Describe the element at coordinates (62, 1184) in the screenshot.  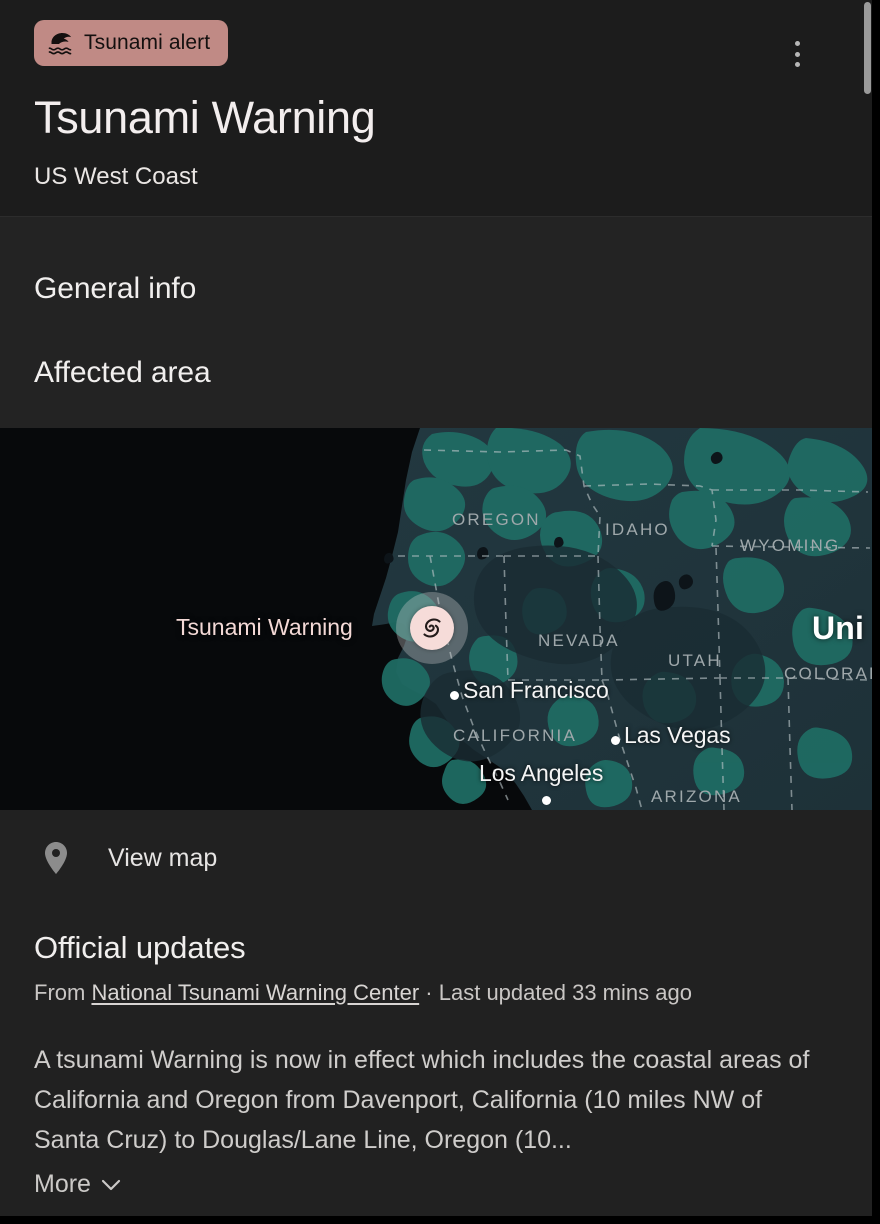
I see `more-label: More` at that location.